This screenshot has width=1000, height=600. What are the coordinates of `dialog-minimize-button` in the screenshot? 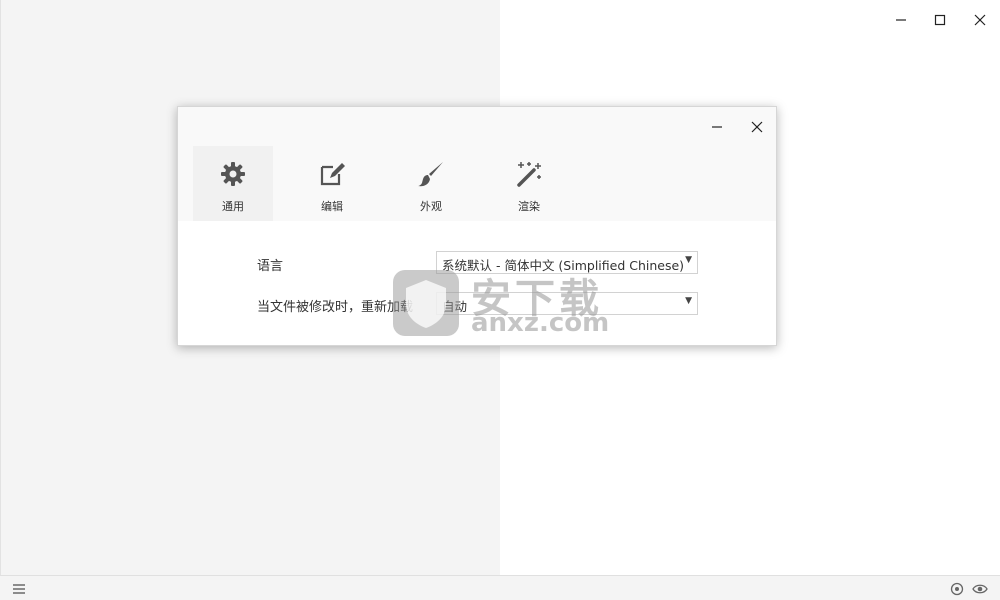 It's located at (717, 127).